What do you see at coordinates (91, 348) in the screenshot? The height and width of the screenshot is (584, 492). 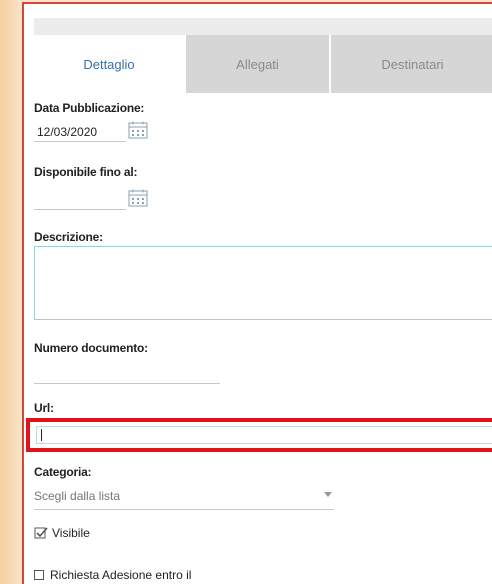 I see `numero-documento-label: Numero documento:` at bounding box center [91, 348].